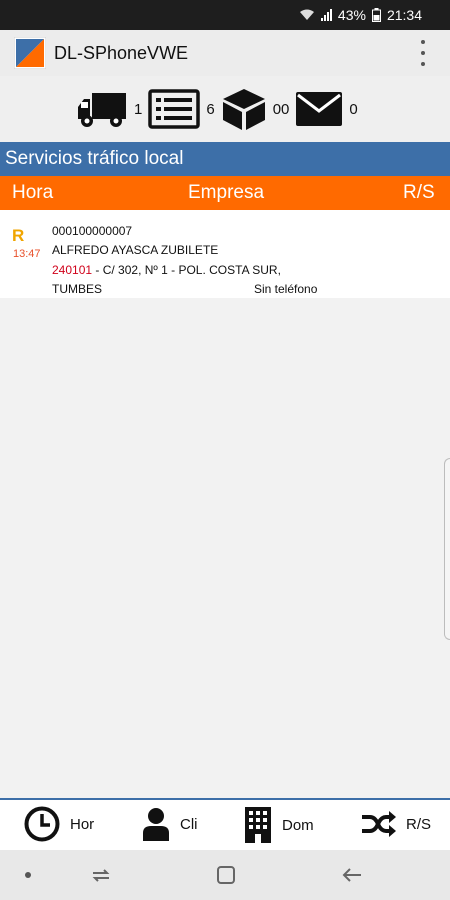  I want to click on clock-time: 21:34, so click(404, 15).